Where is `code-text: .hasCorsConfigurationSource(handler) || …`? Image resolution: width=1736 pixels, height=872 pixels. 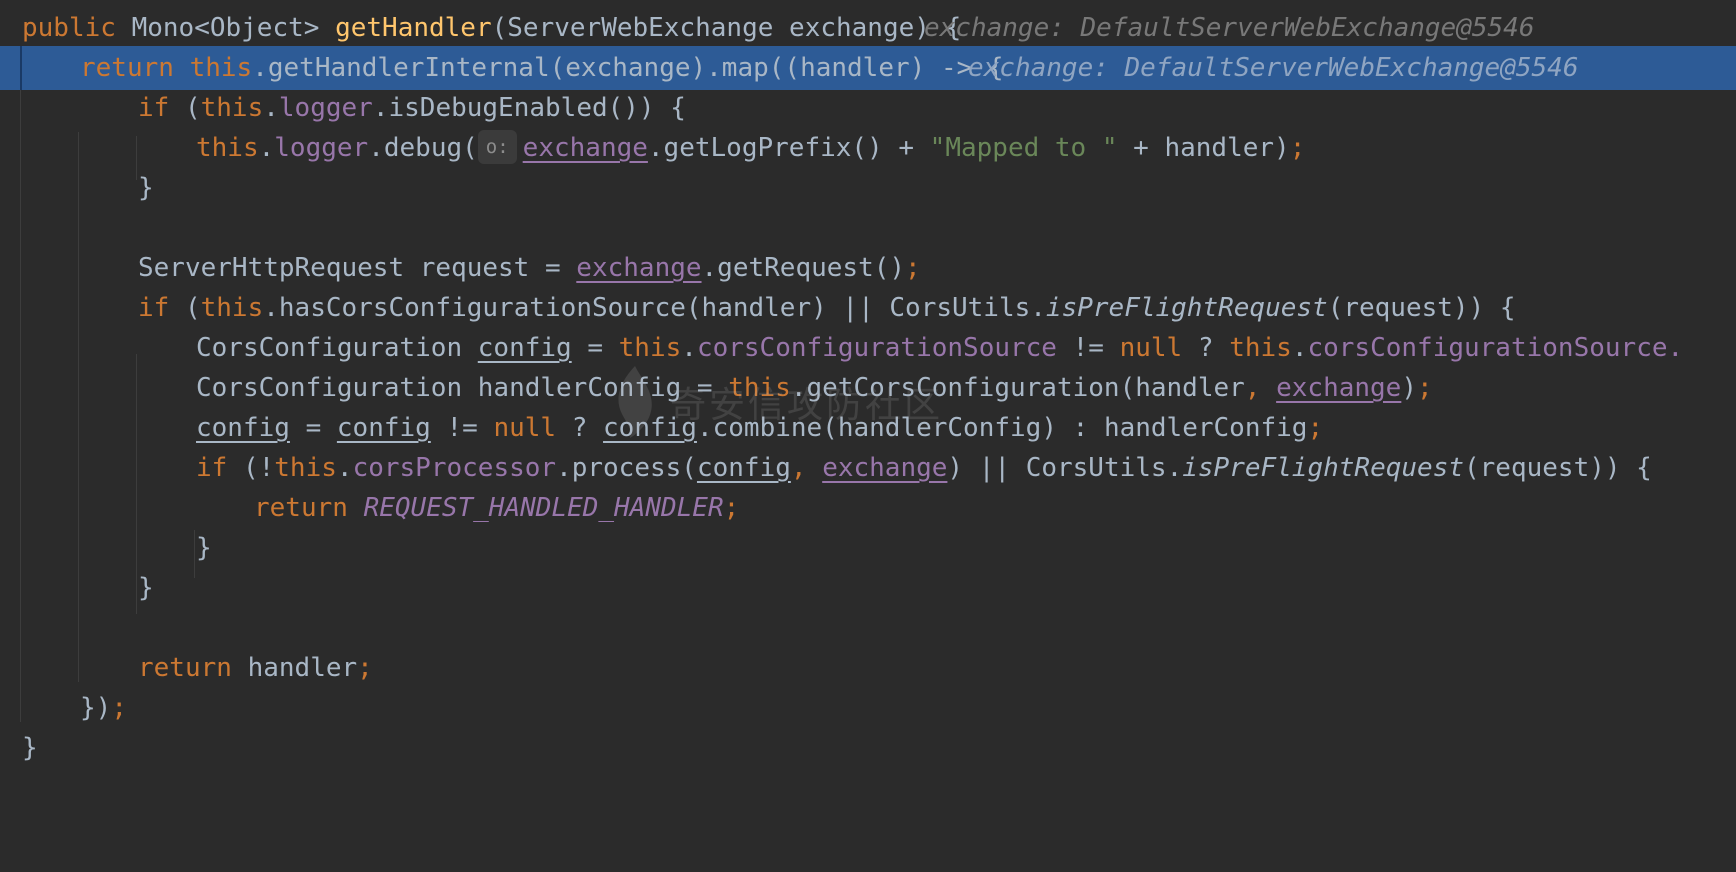 code-text: .hasCorsConfigurationSource(handler) || … is located at coordinates (654, 308).